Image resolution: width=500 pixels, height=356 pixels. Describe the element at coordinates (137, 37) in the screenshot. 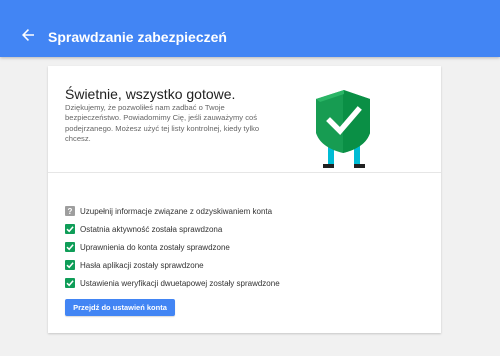

I see `page-title: Sprawdzanie zabezpieczeń` at that location.